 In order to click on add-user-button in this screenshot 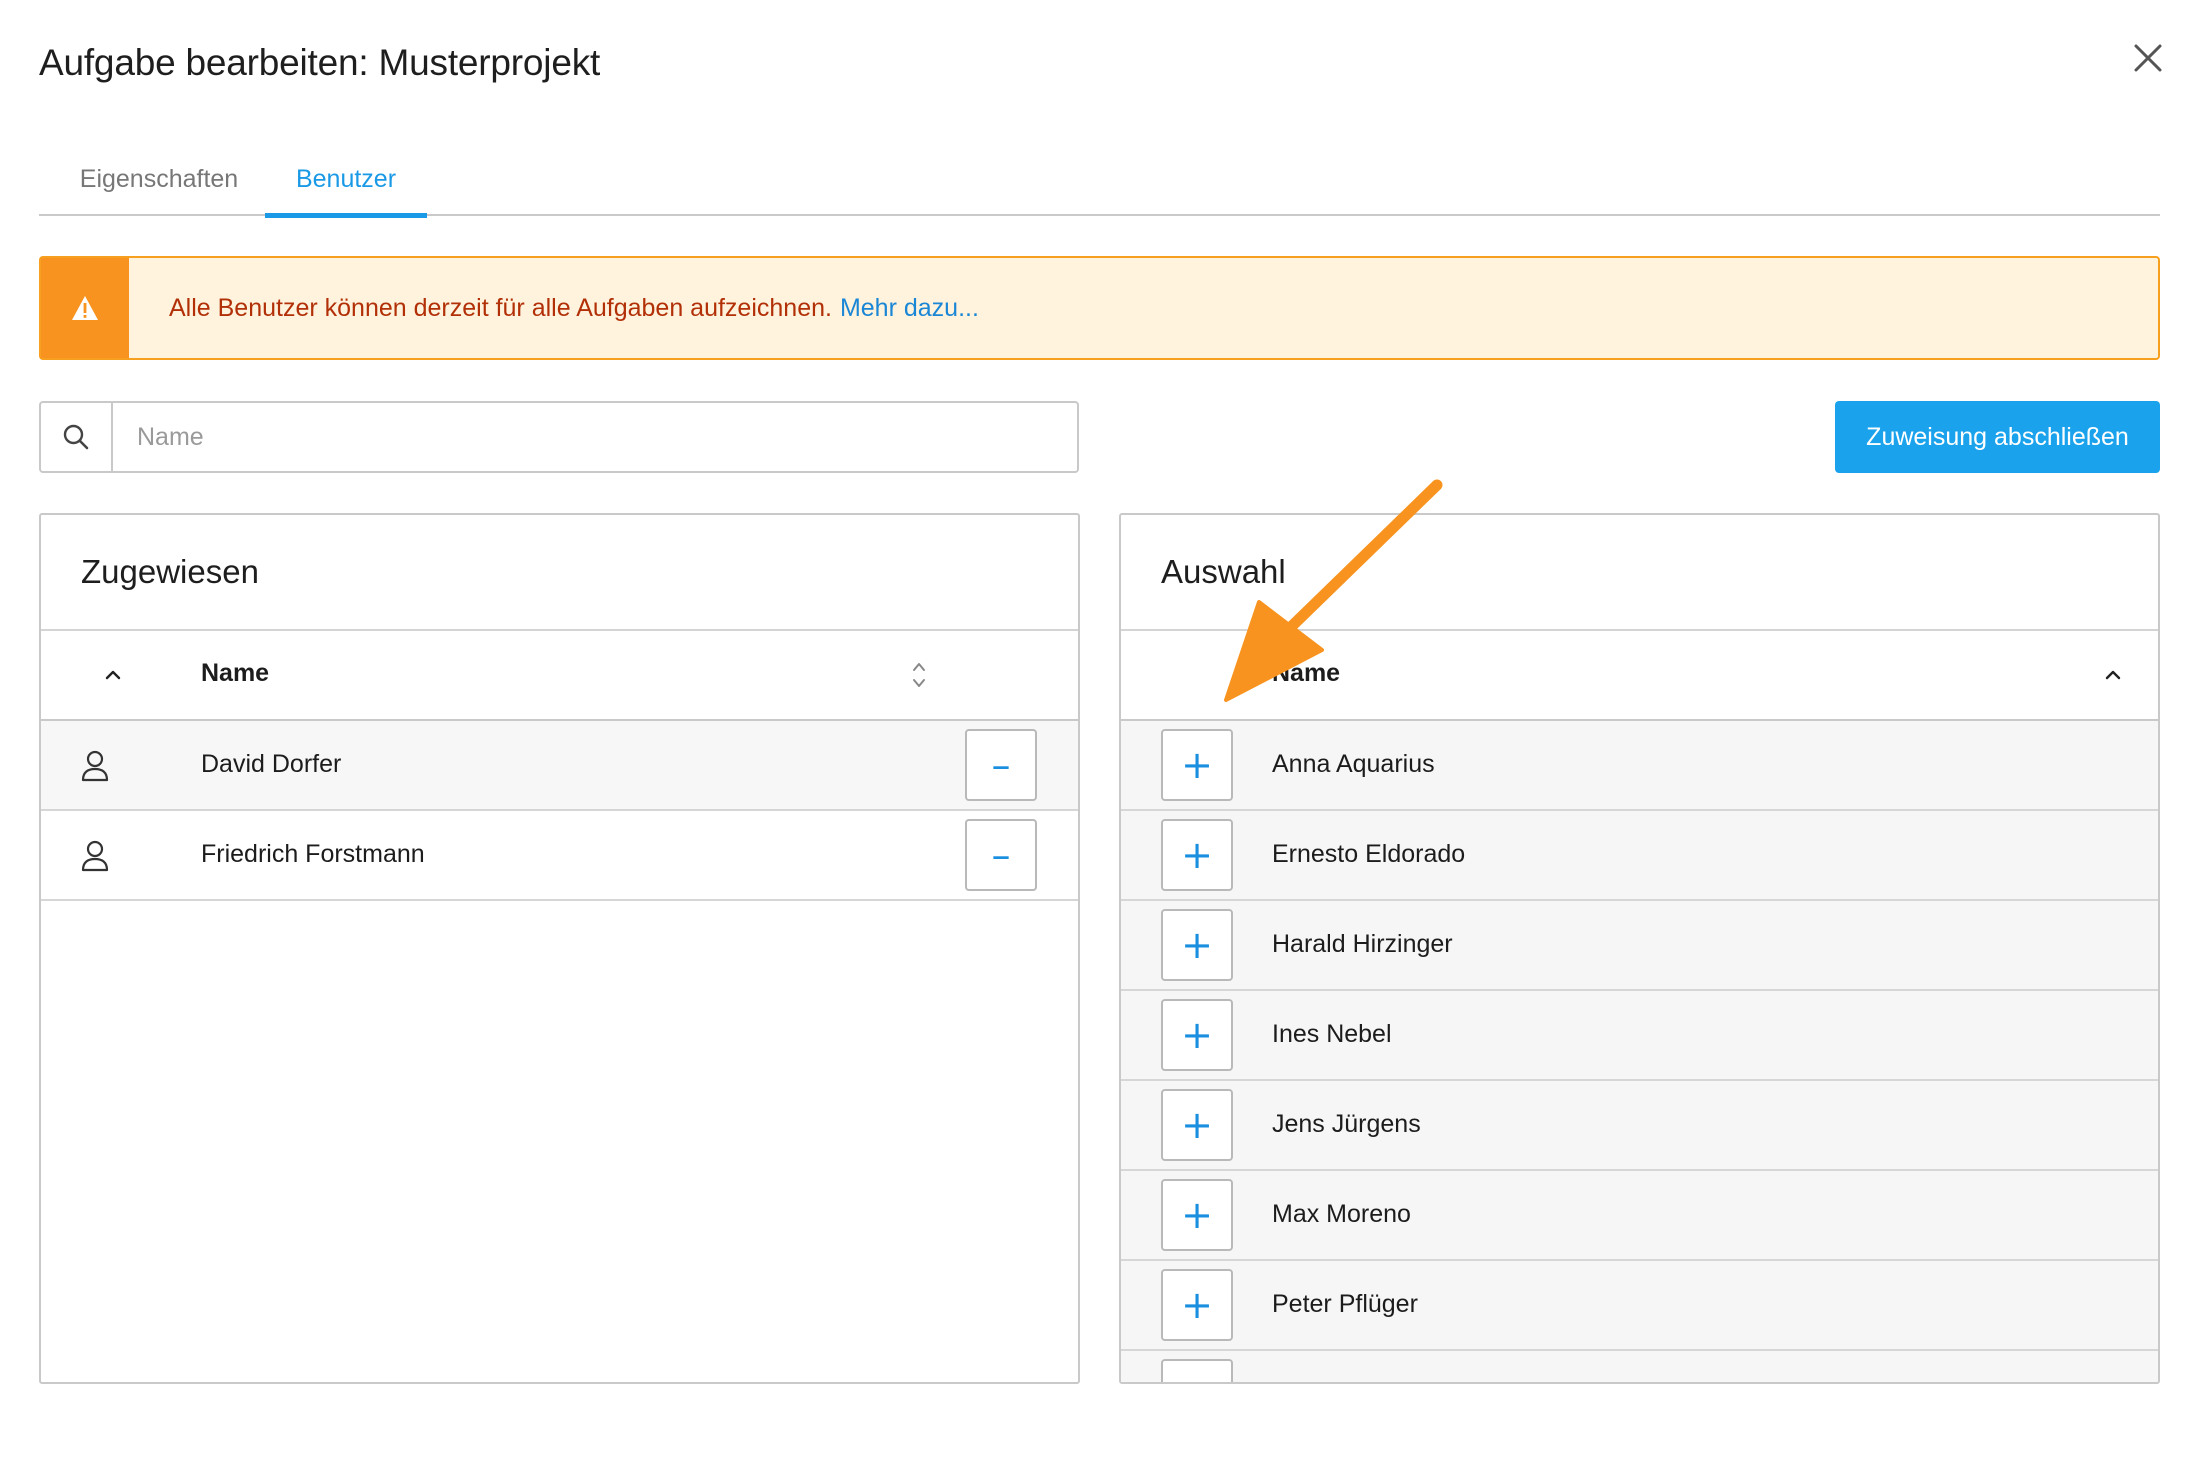, I will do `click(1197, 1370)`.